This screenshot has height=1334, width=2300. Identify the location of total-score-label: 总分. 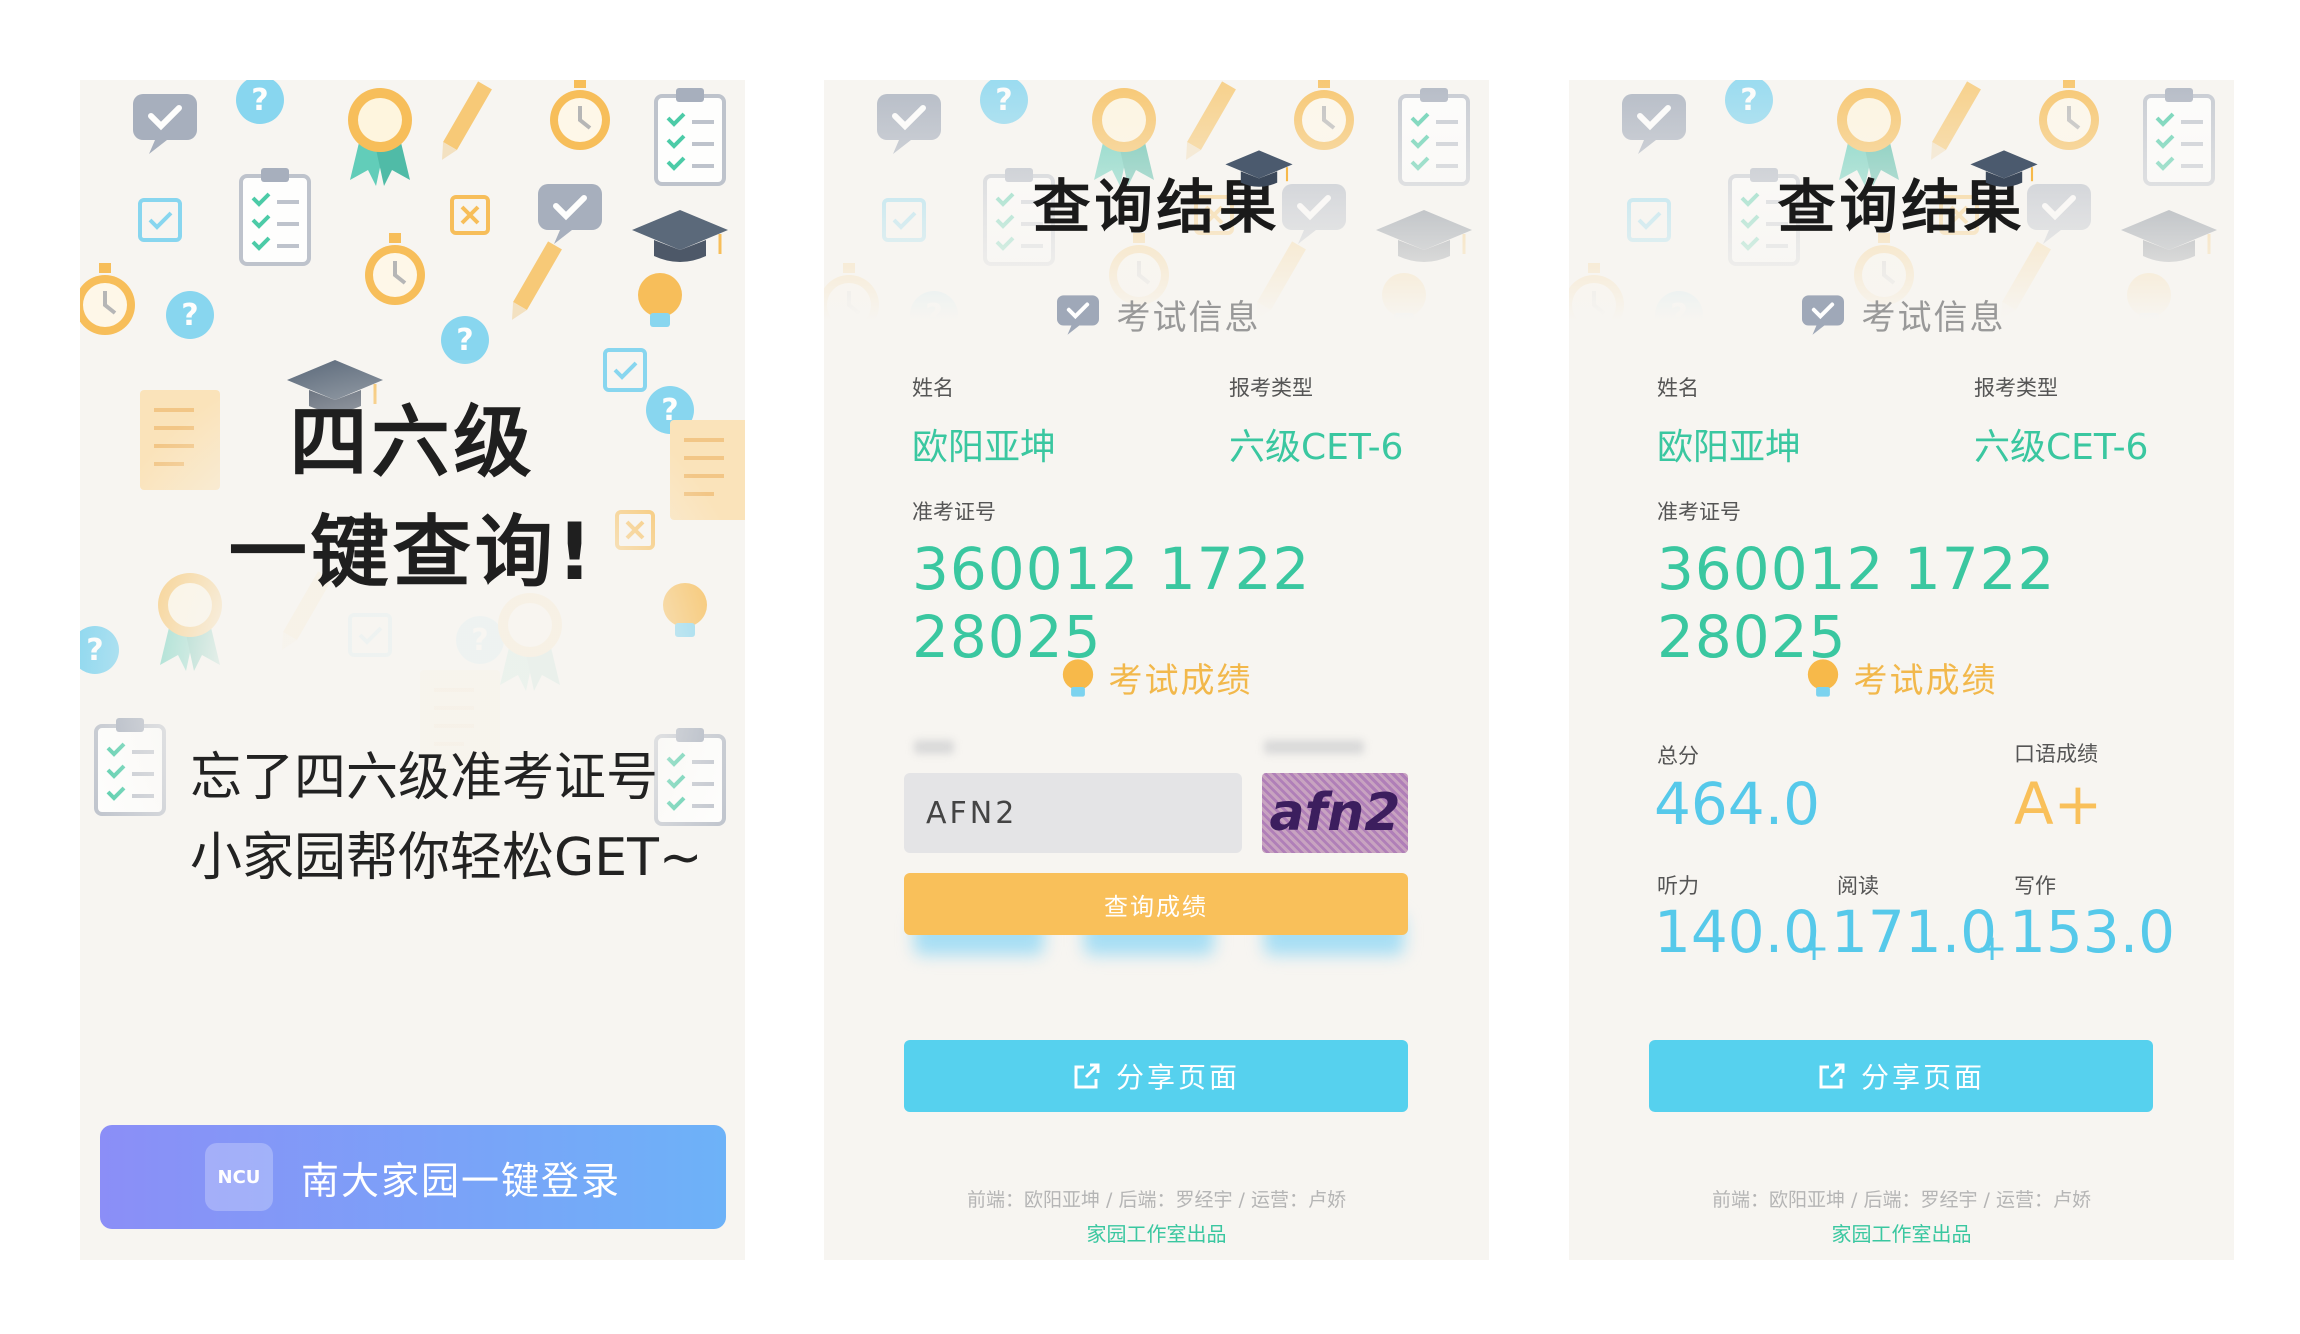
(1678, 756).